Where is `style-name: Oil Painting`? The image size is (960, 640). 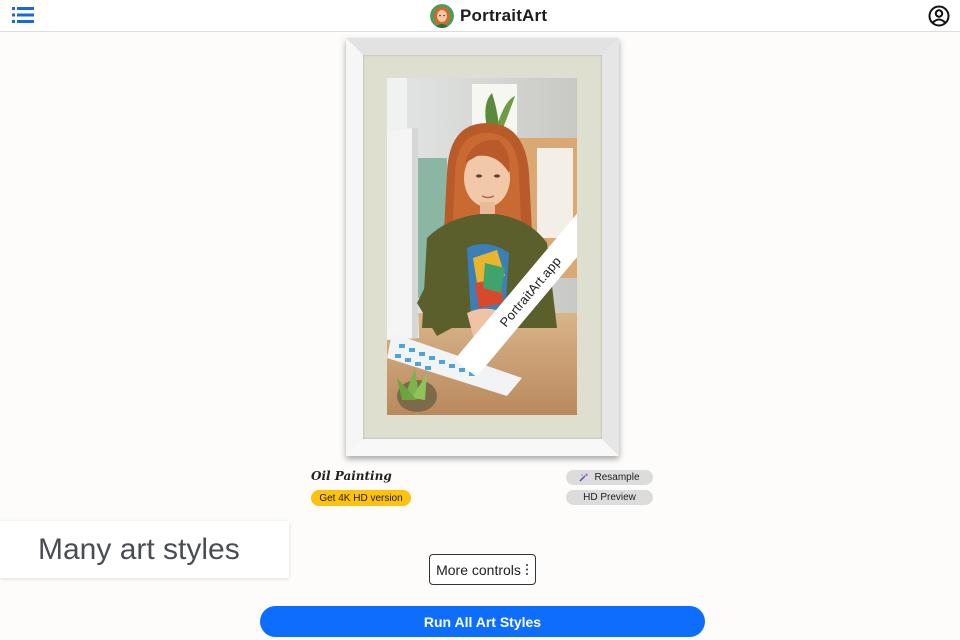
style-name: Oil Painting is located at coordinates (351, 476).